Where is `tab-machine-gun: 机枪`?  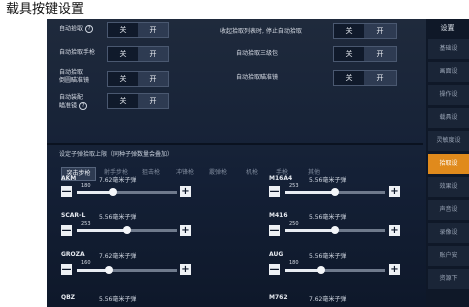 tab-machine-gun: 机枪 is located at coordinates (252, 173).